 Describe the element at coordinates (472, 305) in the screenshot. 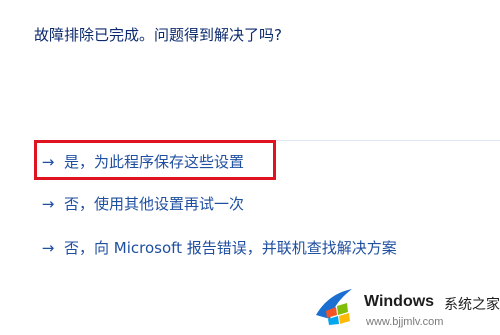

I see `watermark-site-name: 系统之家` at that location.